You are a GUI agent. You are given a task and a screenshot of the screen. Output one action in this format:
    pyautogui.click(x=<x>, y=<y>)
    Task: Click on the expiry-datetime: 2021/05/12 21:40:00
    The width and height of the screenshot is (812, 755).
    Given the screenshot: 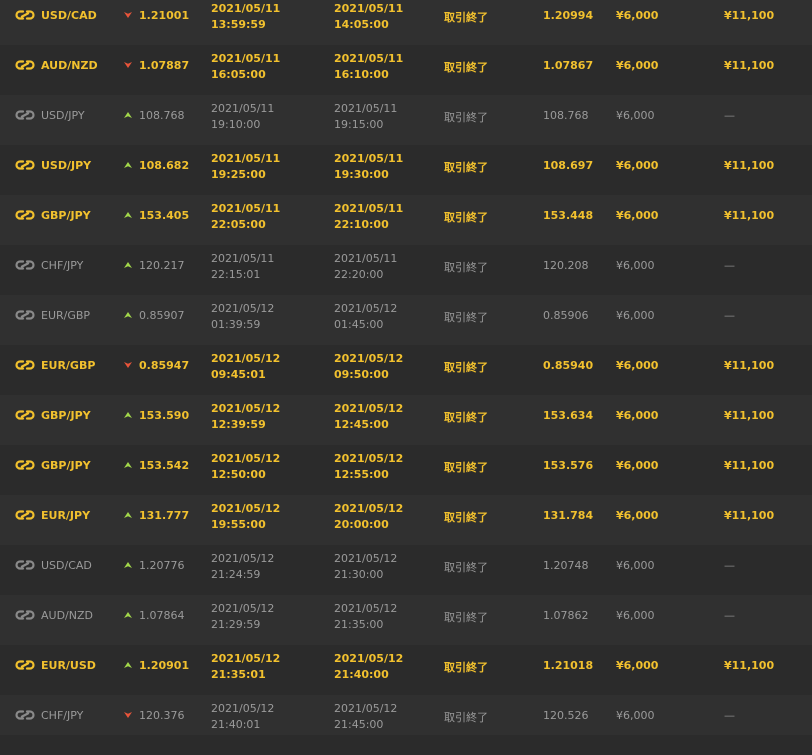 What is the action you would take?
    pyautogui.click(x=368, y=667)
    